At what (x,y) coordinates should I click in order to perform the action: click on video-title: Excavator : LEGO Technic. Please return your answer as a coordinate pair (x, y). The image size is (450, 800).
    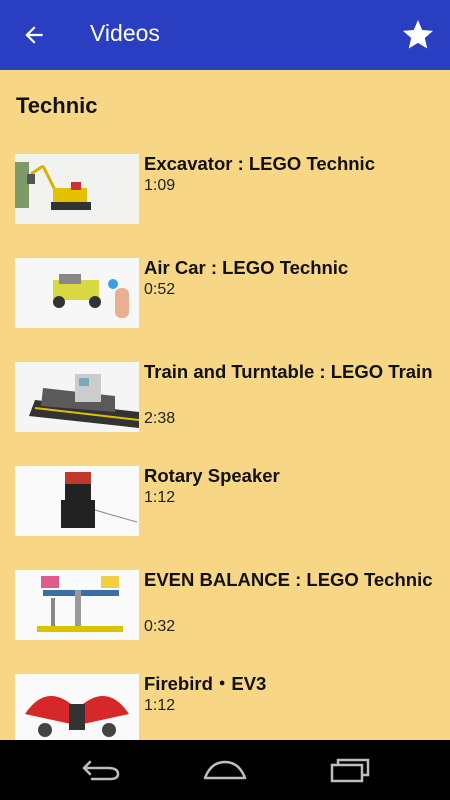
    Looking at the image, I should click on (259, 163).